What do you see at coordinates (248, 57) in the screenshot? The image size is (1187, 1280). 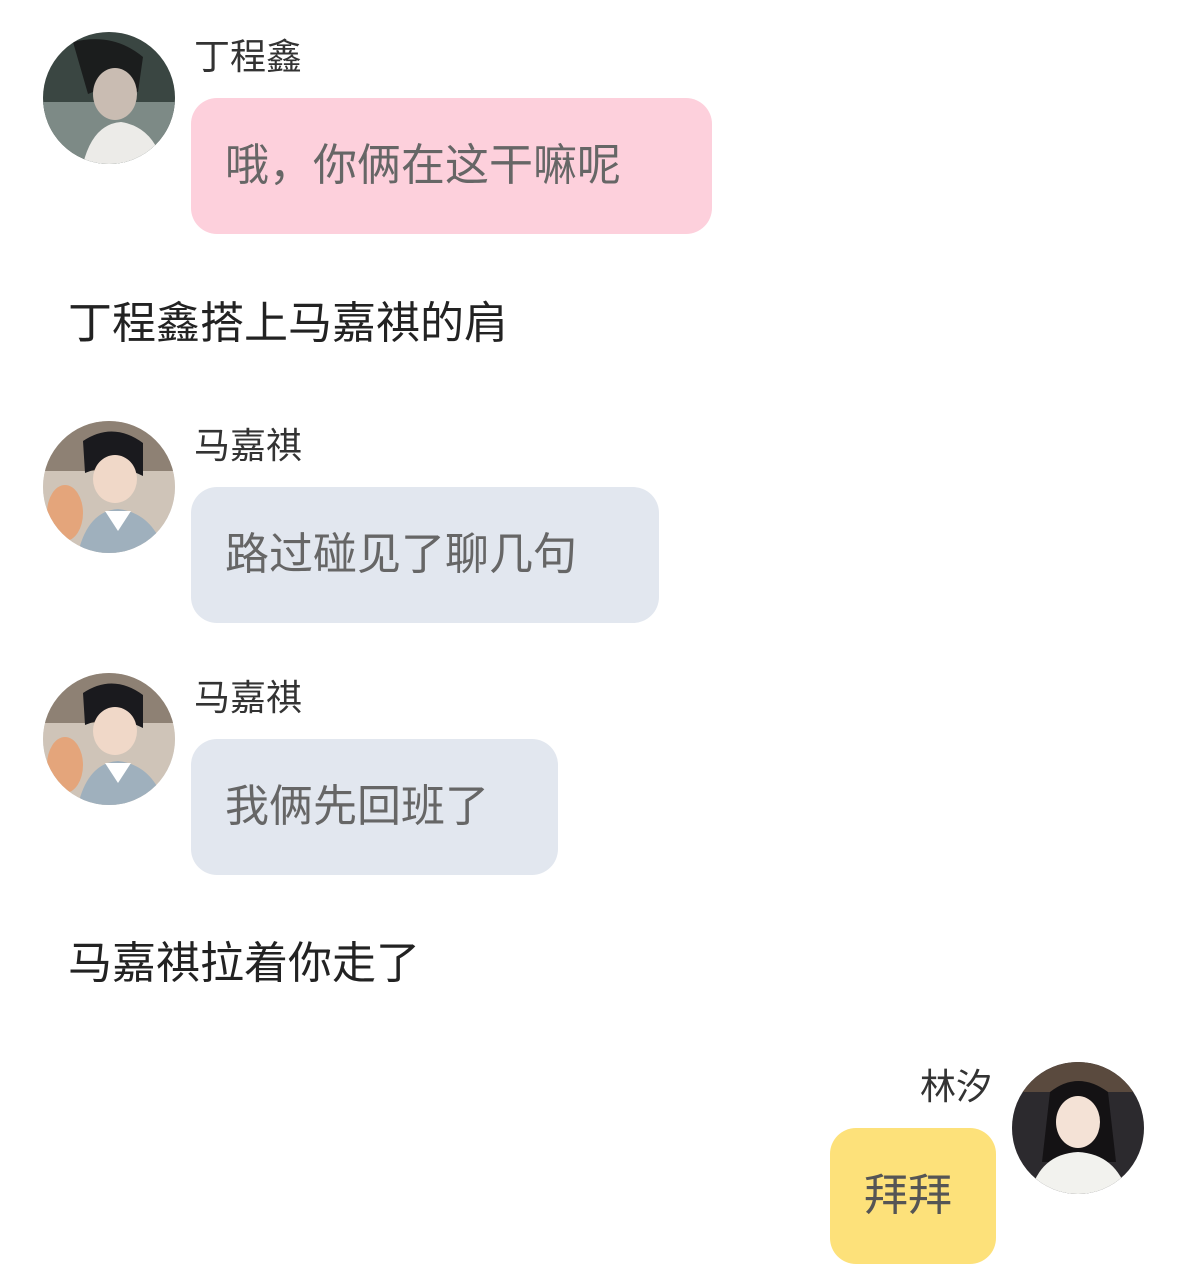 I see `sender-name: 丁程鑫` at bounding box center [248, 57].